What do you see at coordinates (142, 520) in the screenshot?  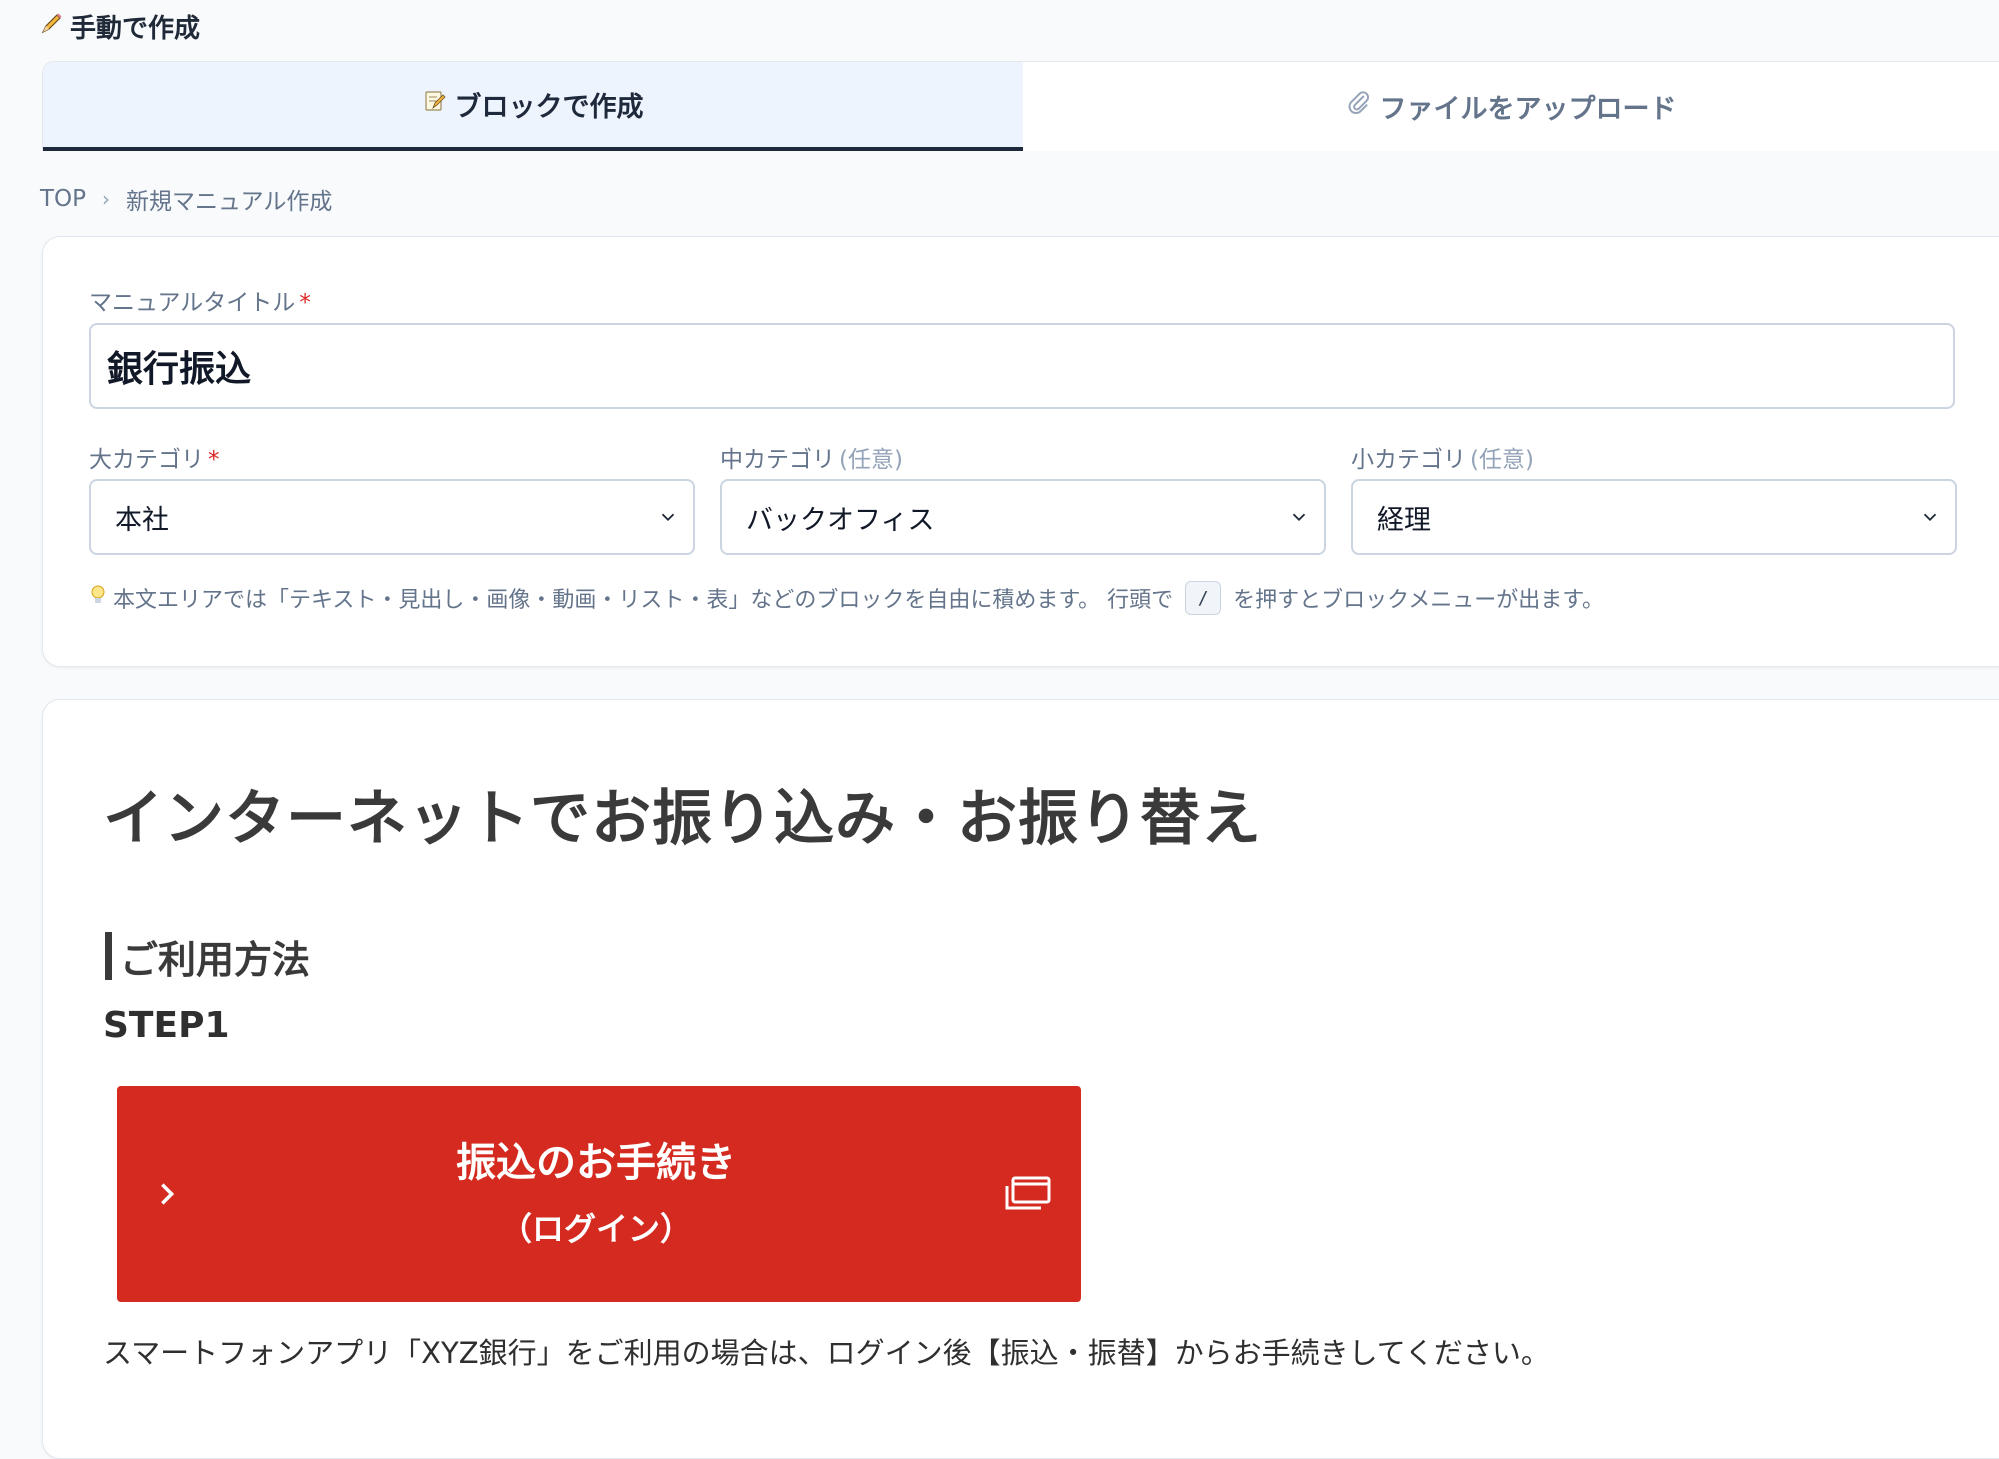 I see `major-category-value: 本社` at bounding box center [142, 520].